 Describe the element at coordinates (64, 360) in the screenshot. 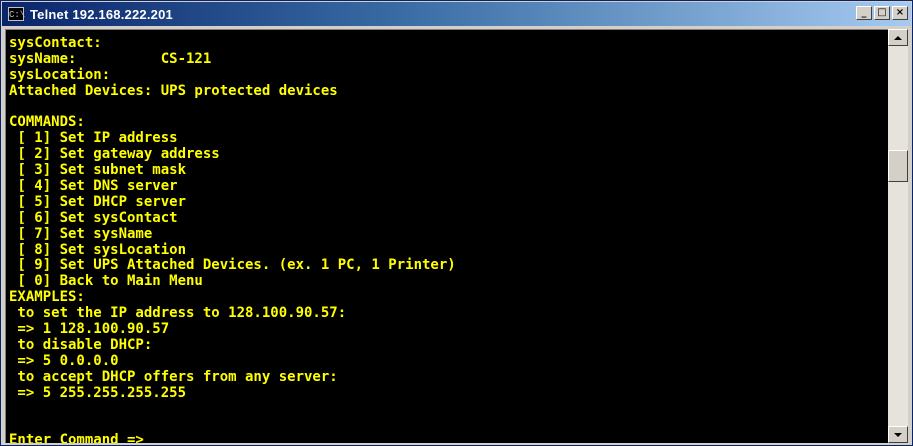

I see `console-line: => 5 0.0.0.0` at that location.